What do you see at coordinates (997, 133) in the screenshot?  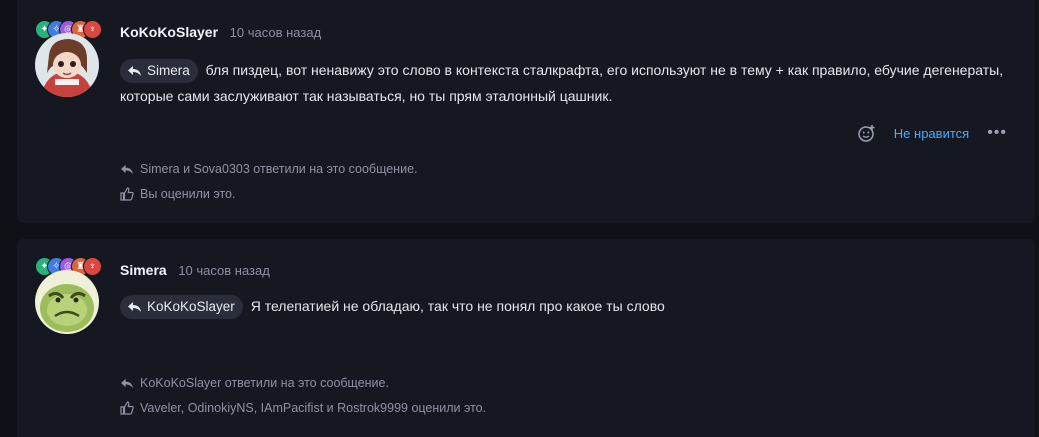 I see `more-options-button: •••` at bounding box center [997, 133].